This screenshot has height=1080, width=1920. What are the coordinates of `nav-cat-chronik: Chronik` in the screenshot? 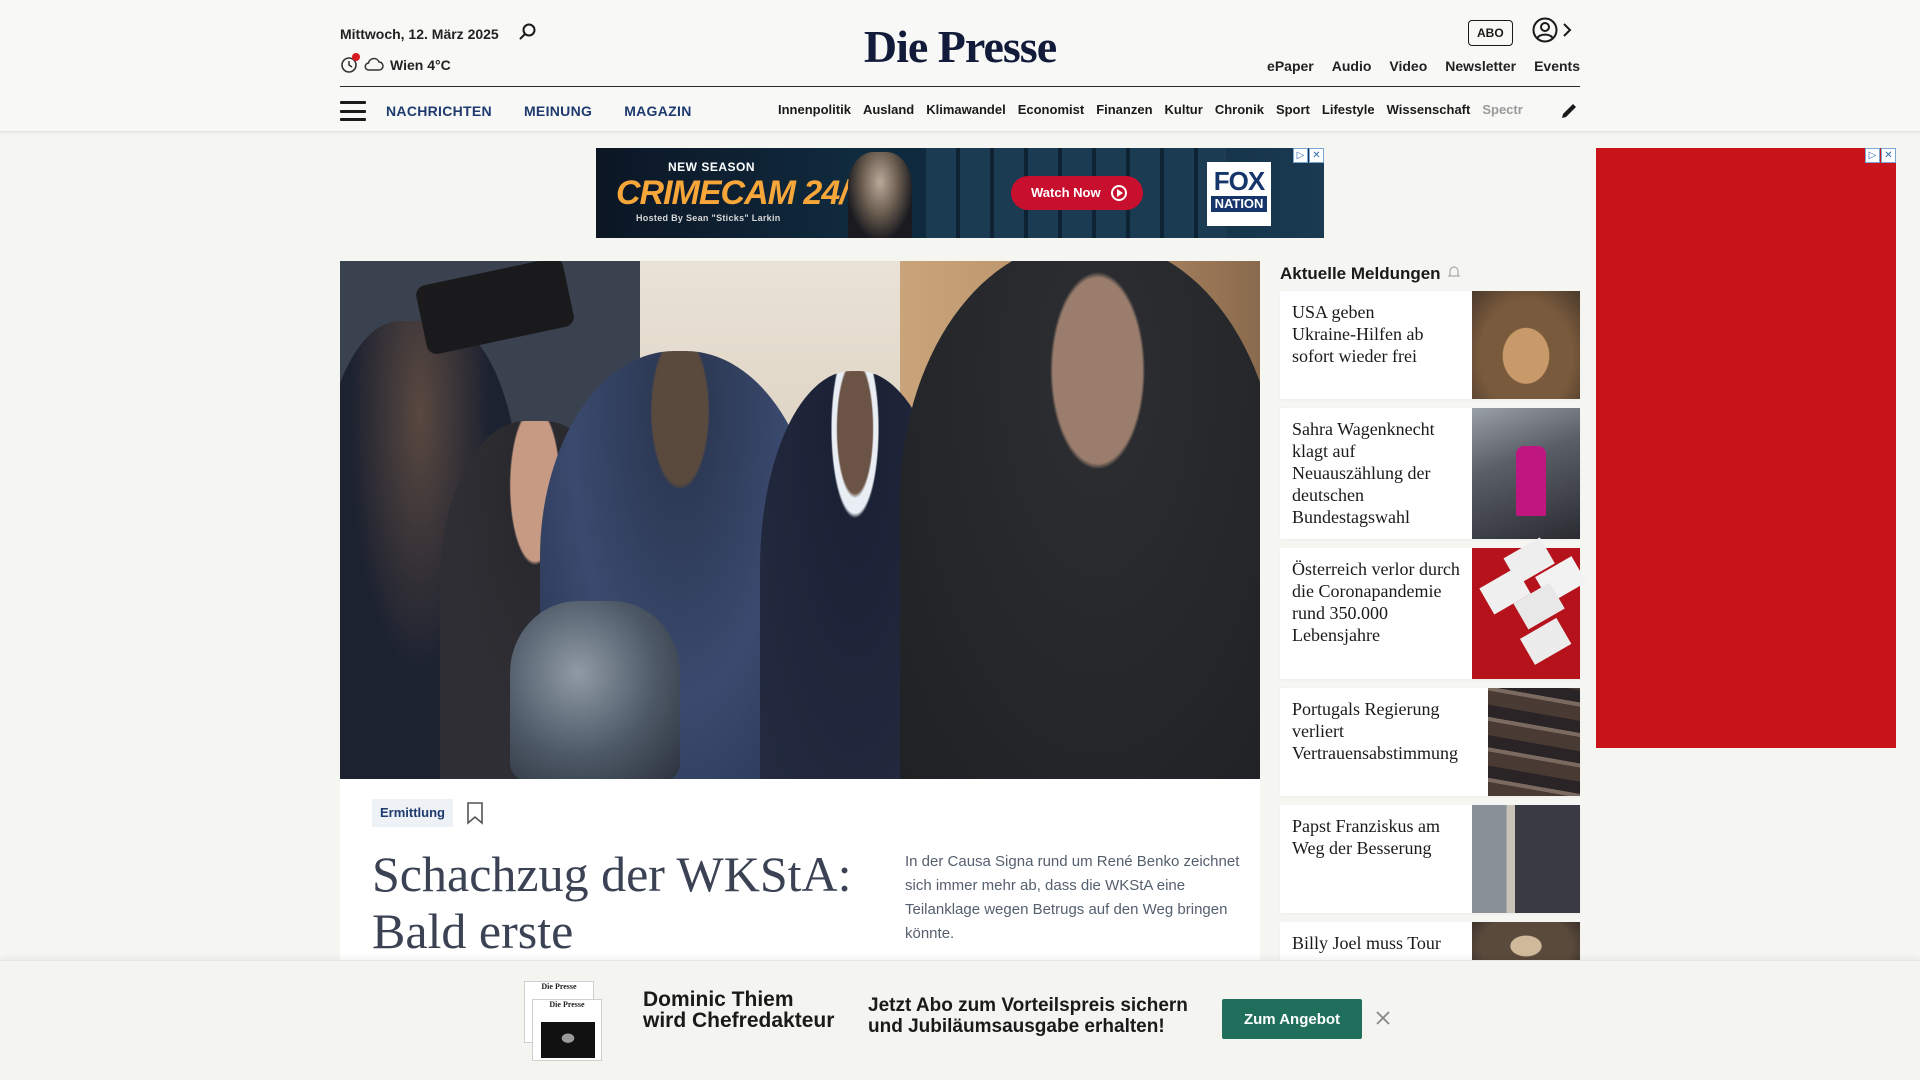 It's located at (1239, 109).